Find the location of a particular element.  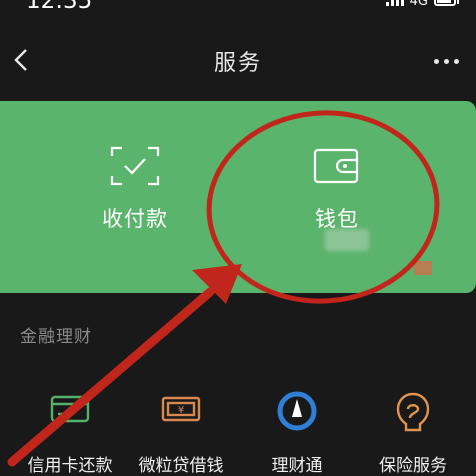

service-label: 微粒贷借钱 is located at coordinates (181, 466).